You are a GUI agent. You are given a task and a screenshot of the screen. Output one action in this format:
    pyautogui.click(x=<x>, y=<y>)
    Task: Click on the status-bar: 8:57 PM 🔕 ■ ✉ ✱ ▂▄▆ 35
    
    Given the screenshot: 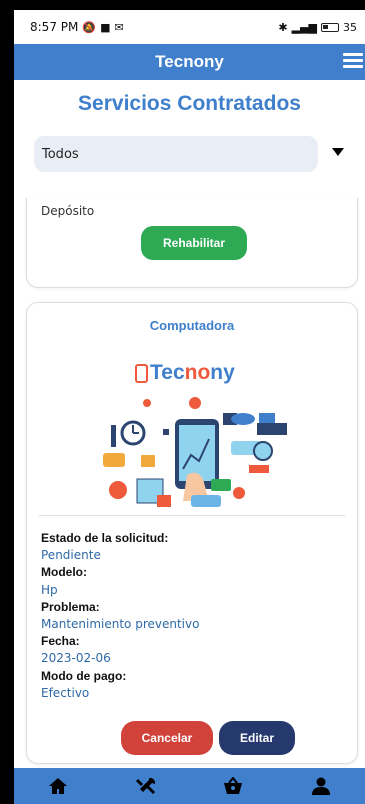 What is the action you would take?
    pyautogui.click(x=189, y=27)
    